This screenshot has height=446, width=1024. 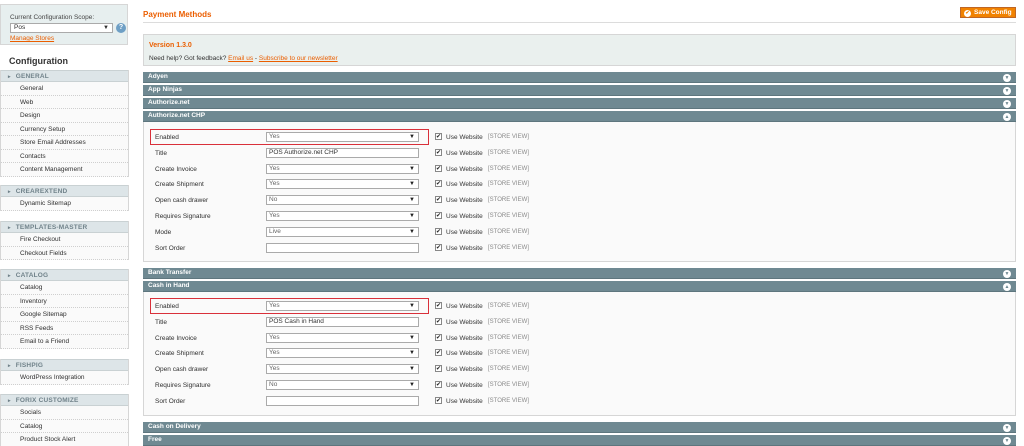 What do you see at coordinates (64, 227) in the screenshot?
I see `nav-section-header: ▸ TEMPLATES-MASTER` at bounding box center [64, 227].